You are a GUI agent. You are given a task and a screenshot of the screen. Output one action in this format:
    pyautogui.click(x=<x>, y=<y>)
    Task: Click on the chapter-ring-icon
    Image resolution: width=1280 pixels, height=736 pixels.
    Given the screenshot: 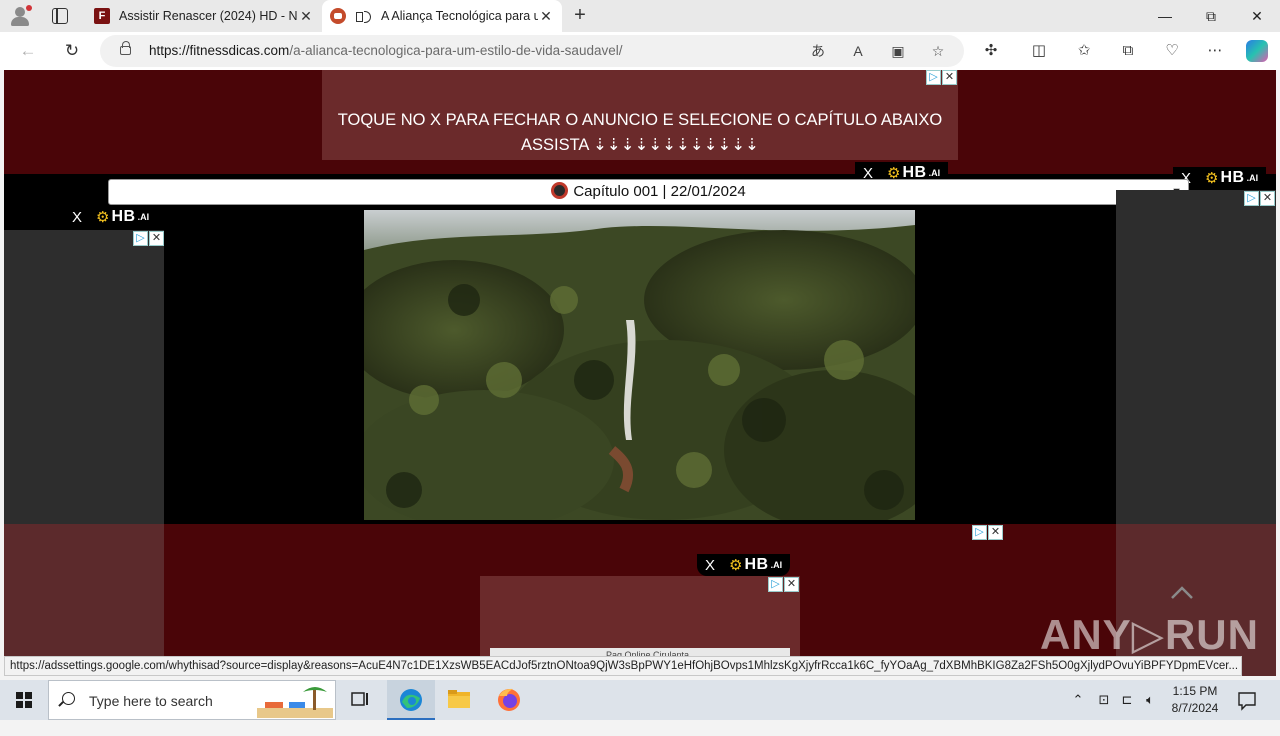 What is the action you would take?
    pyautogui.click(x=560, y=190)
    